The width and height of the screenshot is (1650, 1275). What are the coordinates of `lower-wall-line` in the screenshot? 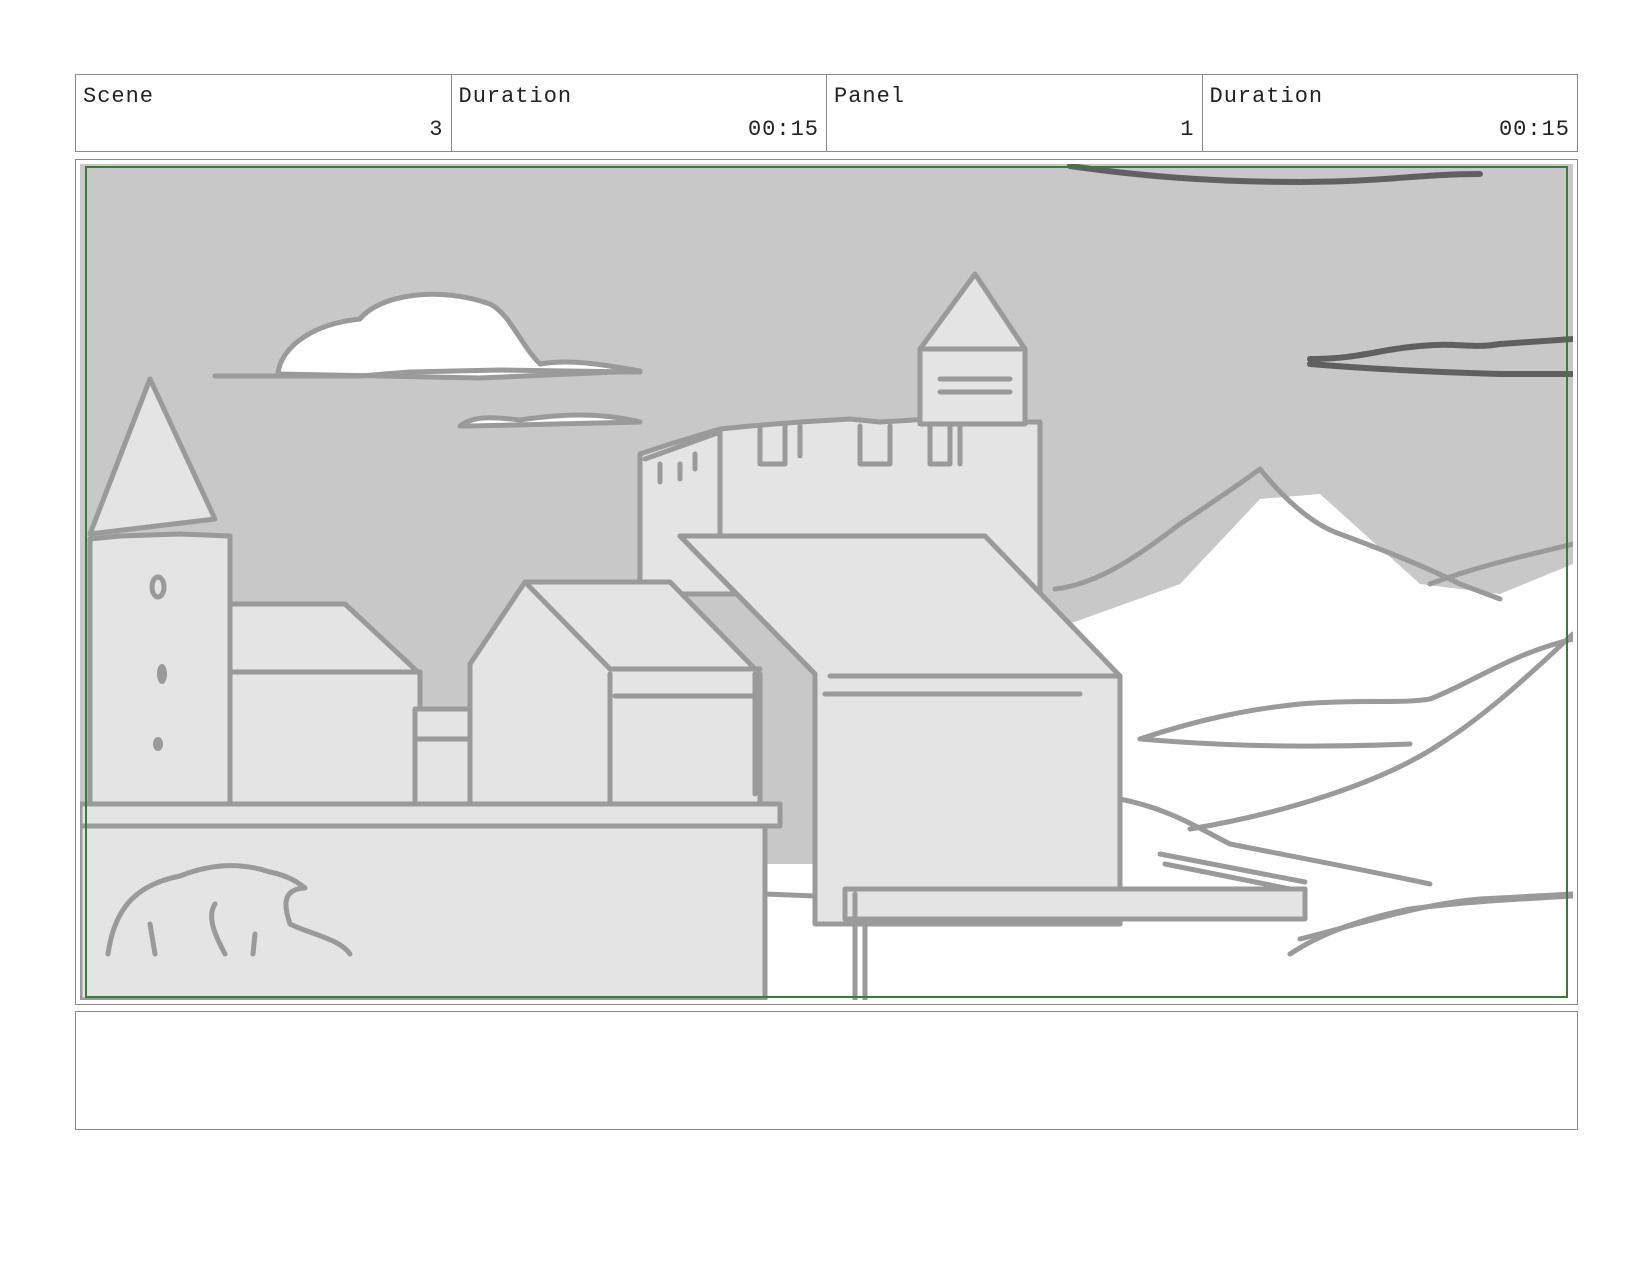 It's located at (790, 895).